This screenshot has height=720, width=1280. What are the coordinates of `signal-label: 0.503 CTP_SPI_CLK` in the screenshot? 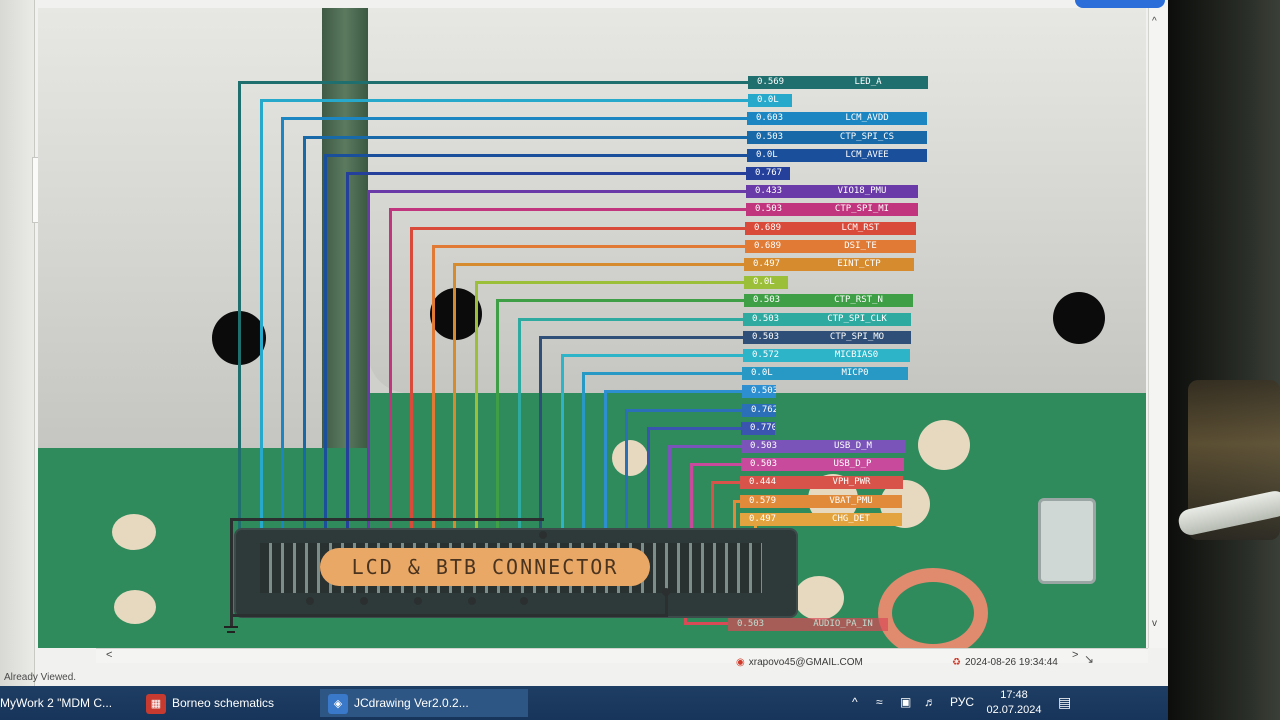 It's located at (827, 319).